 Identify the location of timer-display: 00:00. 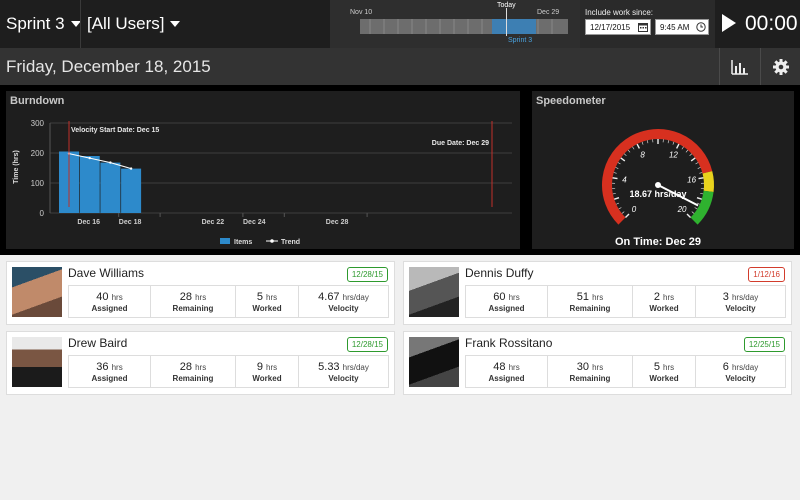
(771, 23).